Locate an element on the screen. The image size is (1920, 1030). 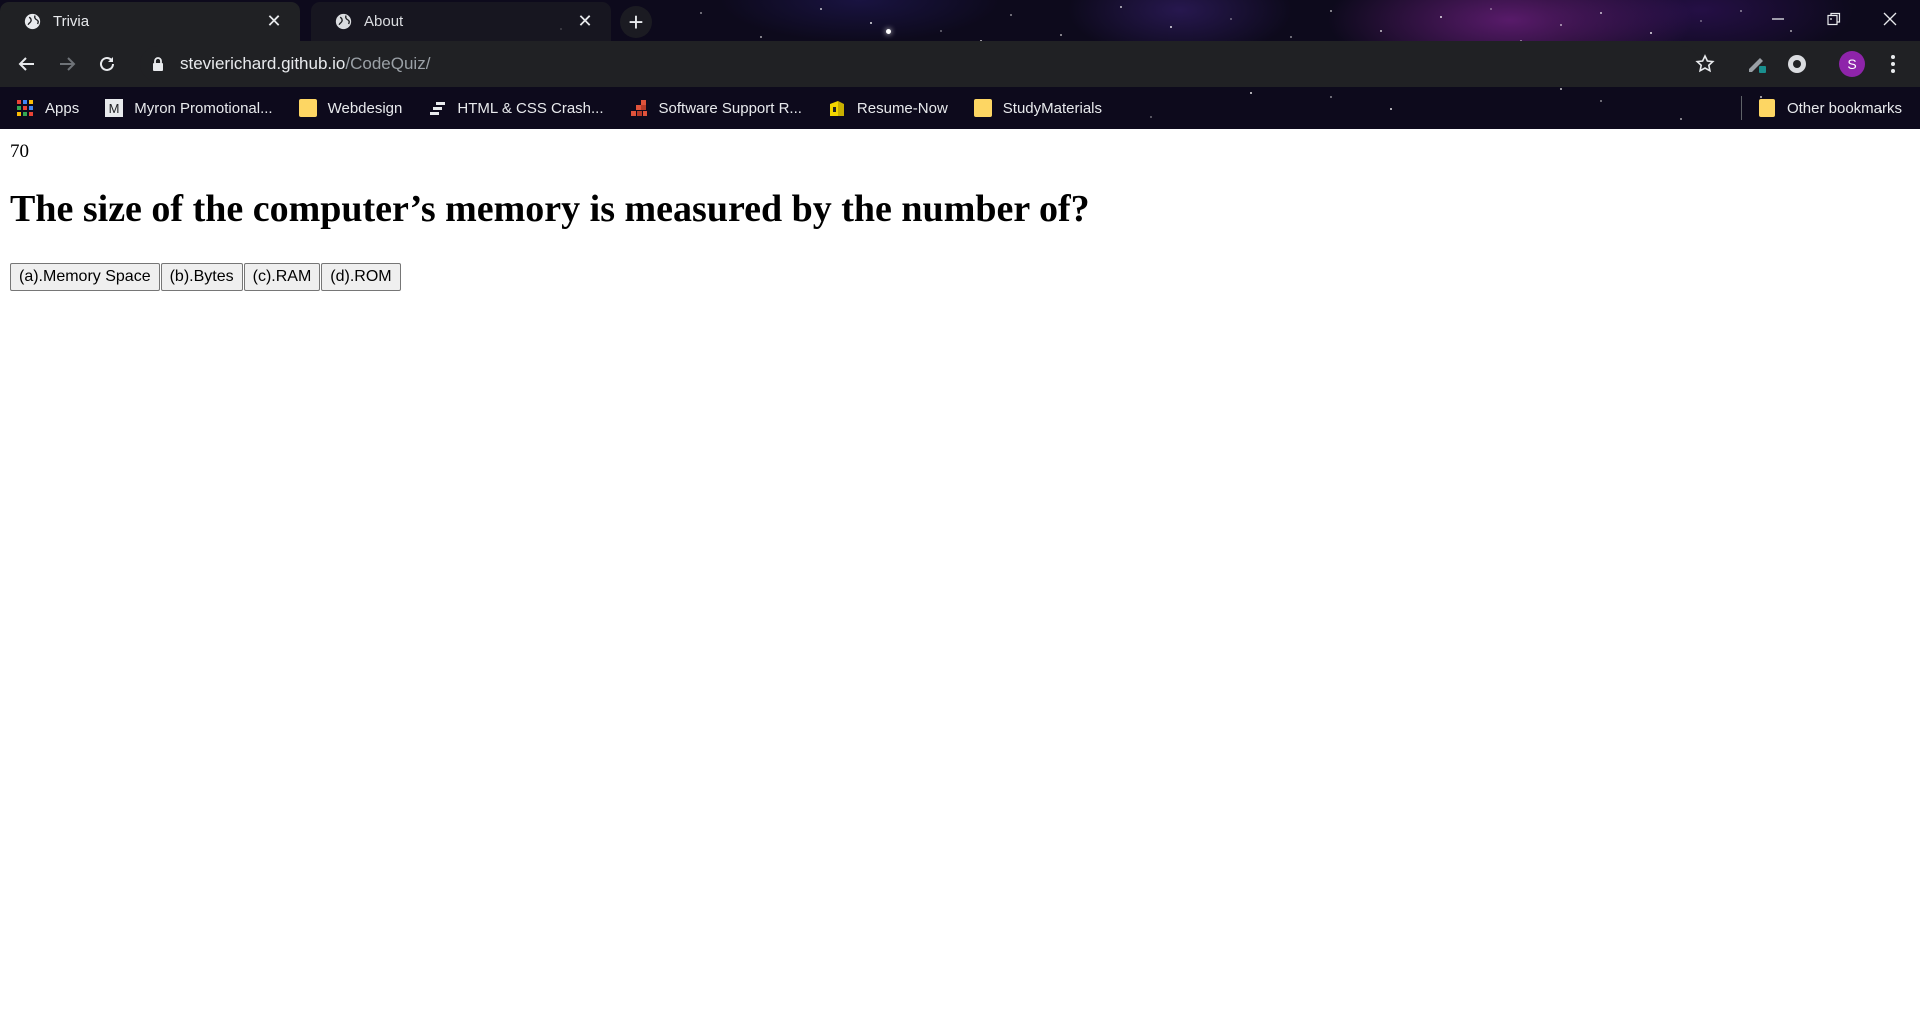
bookmark-resume-now: Resume-Now is located at coordinates (888, 108).